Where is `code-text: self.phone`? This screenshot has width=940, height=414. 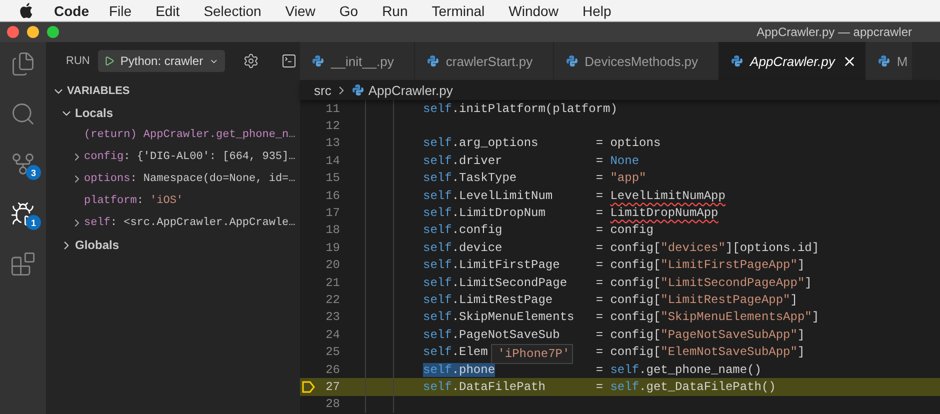 code-text: self.phone is located at coordinates (459, 369).